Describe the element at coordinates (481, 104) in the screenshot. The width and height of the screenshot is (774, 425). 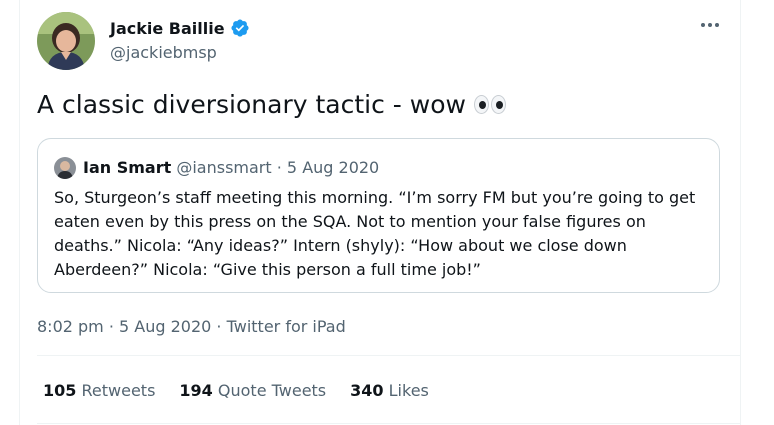
I see `eye-left` at that location.